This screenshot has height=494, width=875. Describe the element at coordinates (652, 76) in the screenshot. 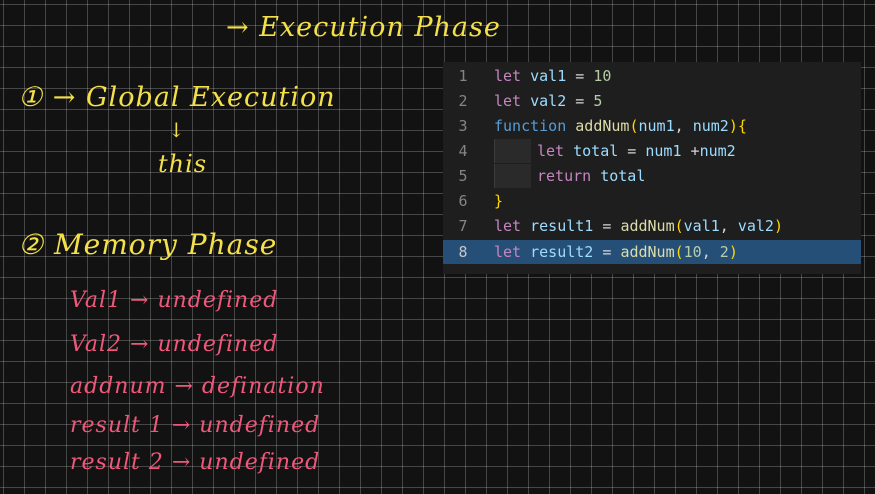

I see `code-line-1: 1 let val1 = 10` at that location.